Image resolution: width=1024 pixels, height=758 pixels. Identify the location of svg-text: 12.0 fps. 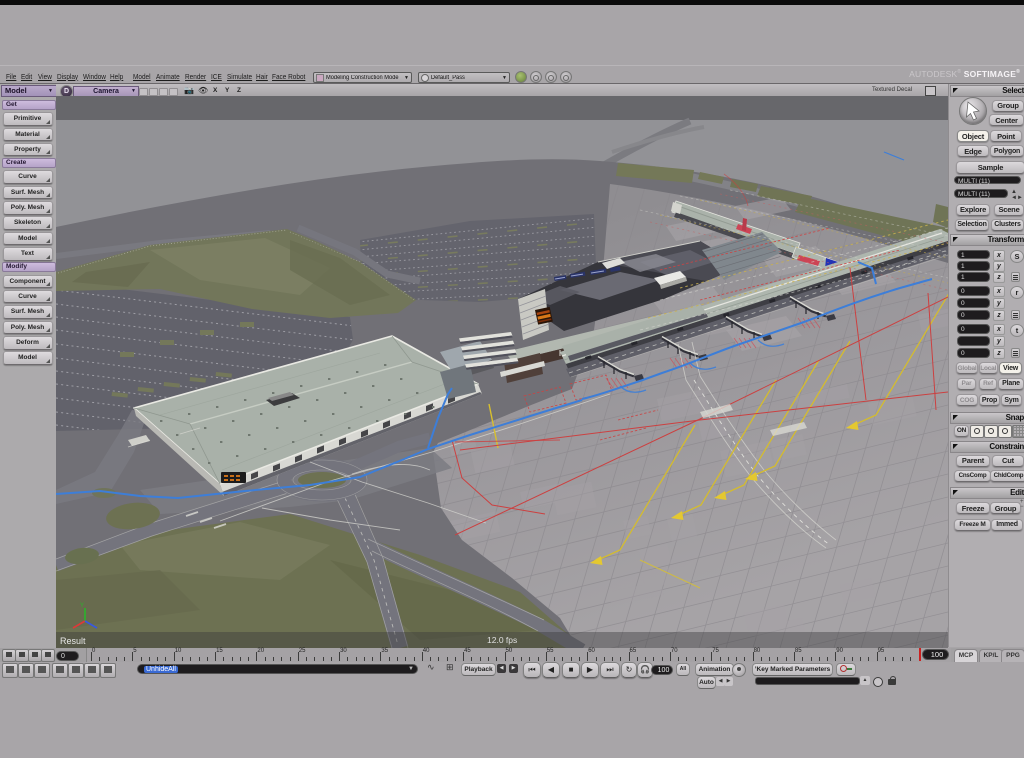
(502, 640).